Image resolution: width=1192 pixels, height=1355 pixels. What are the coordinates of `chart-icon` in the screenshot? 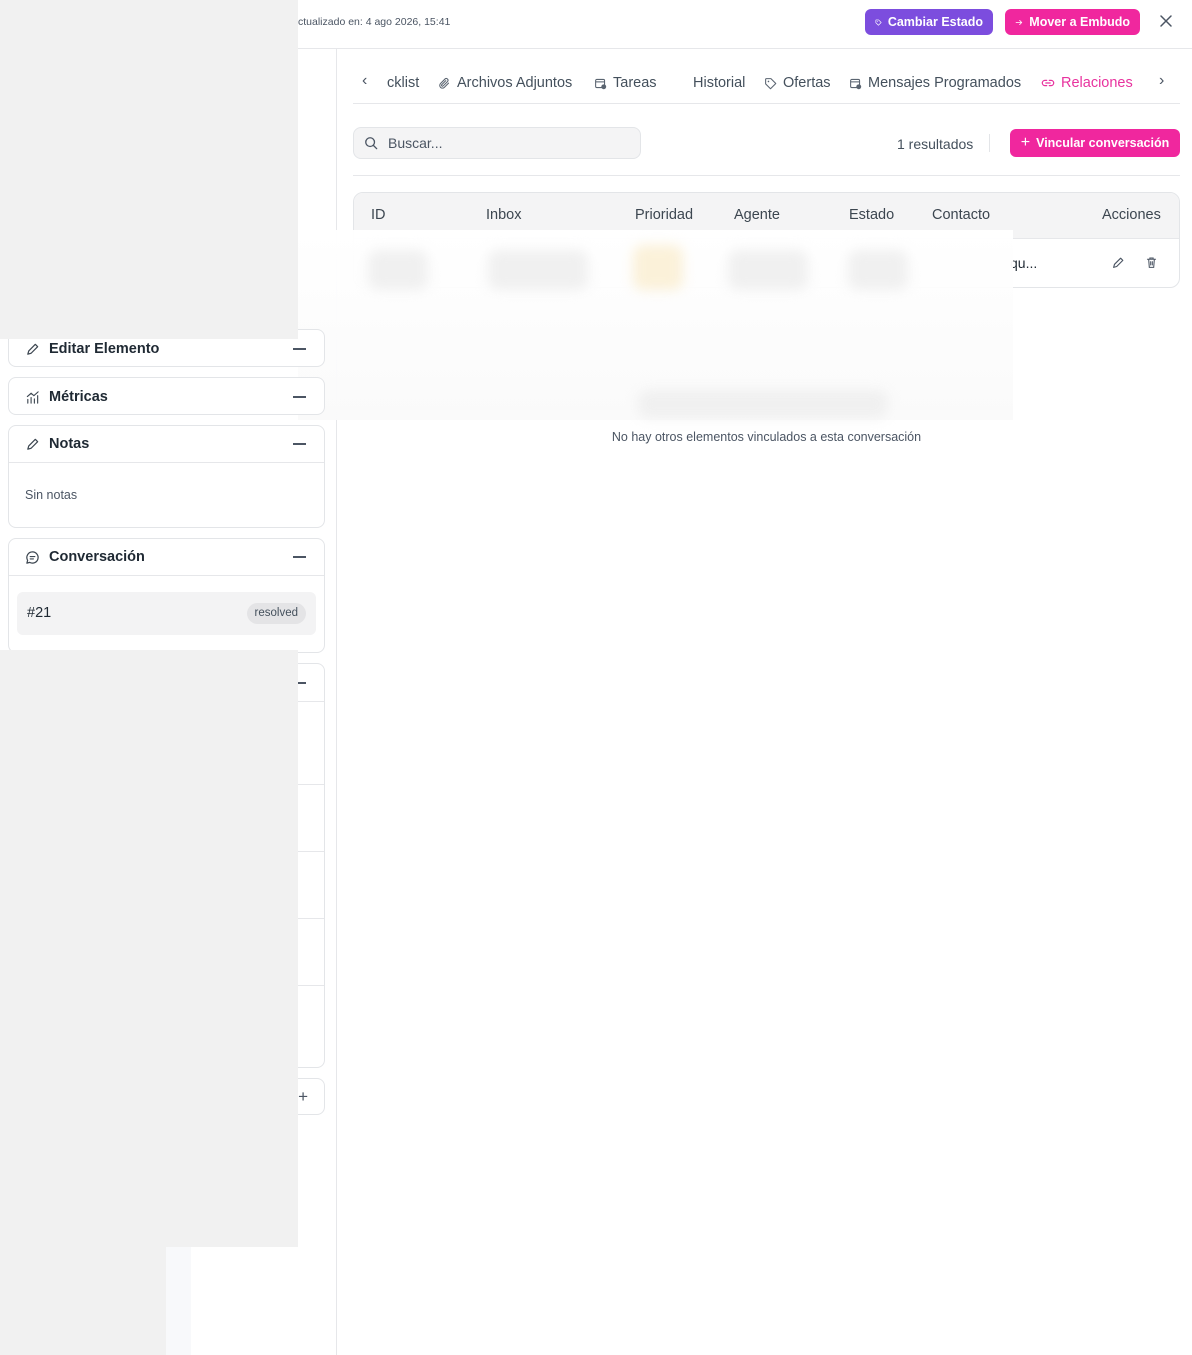 It's located at (32, 397).